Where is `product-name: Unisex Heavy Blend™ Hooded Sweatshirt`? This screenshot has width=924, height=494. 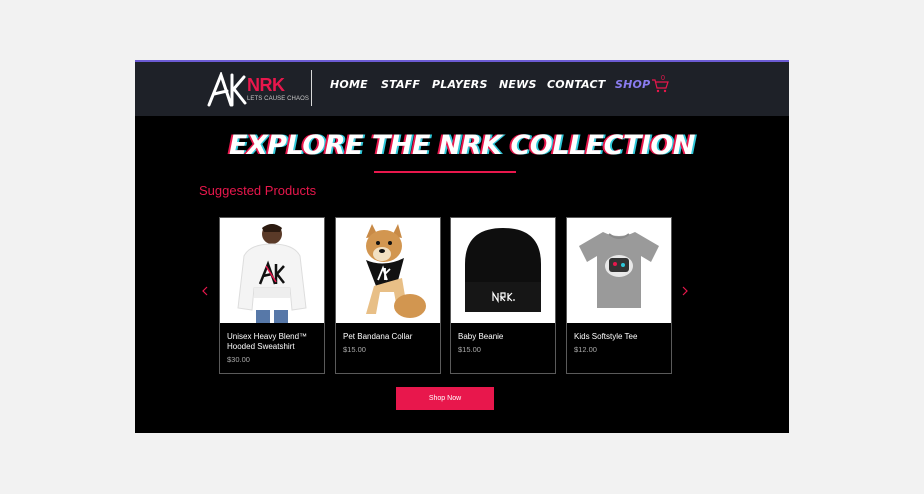
product-name: Unisex Heavy Blend™ Hooded Sweatshirt is located at coordinates (273, 342).